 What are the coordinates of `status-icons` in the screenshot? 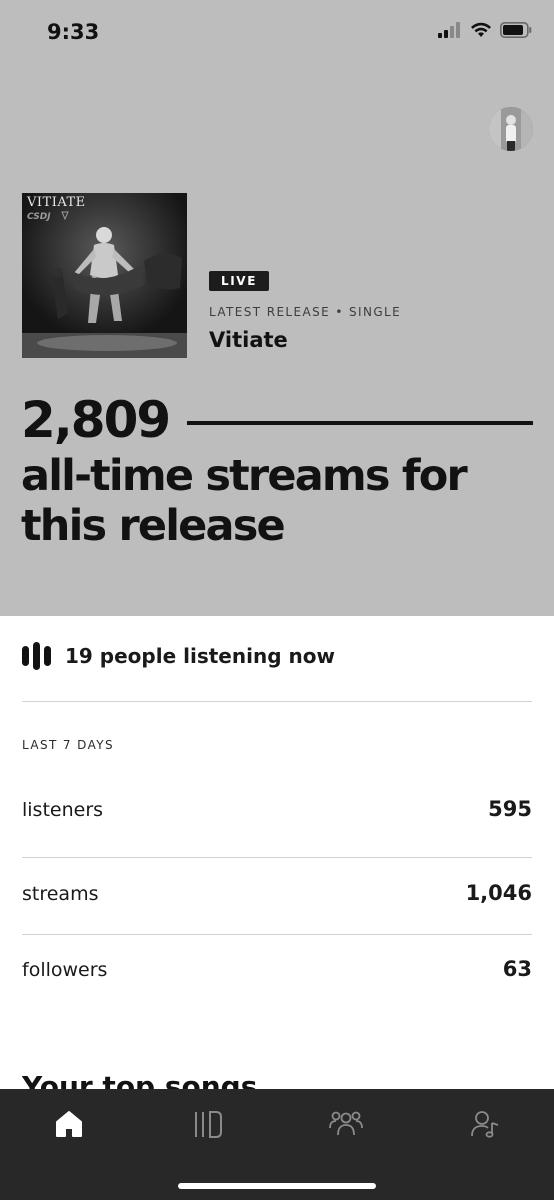 It's located at (485, 30).